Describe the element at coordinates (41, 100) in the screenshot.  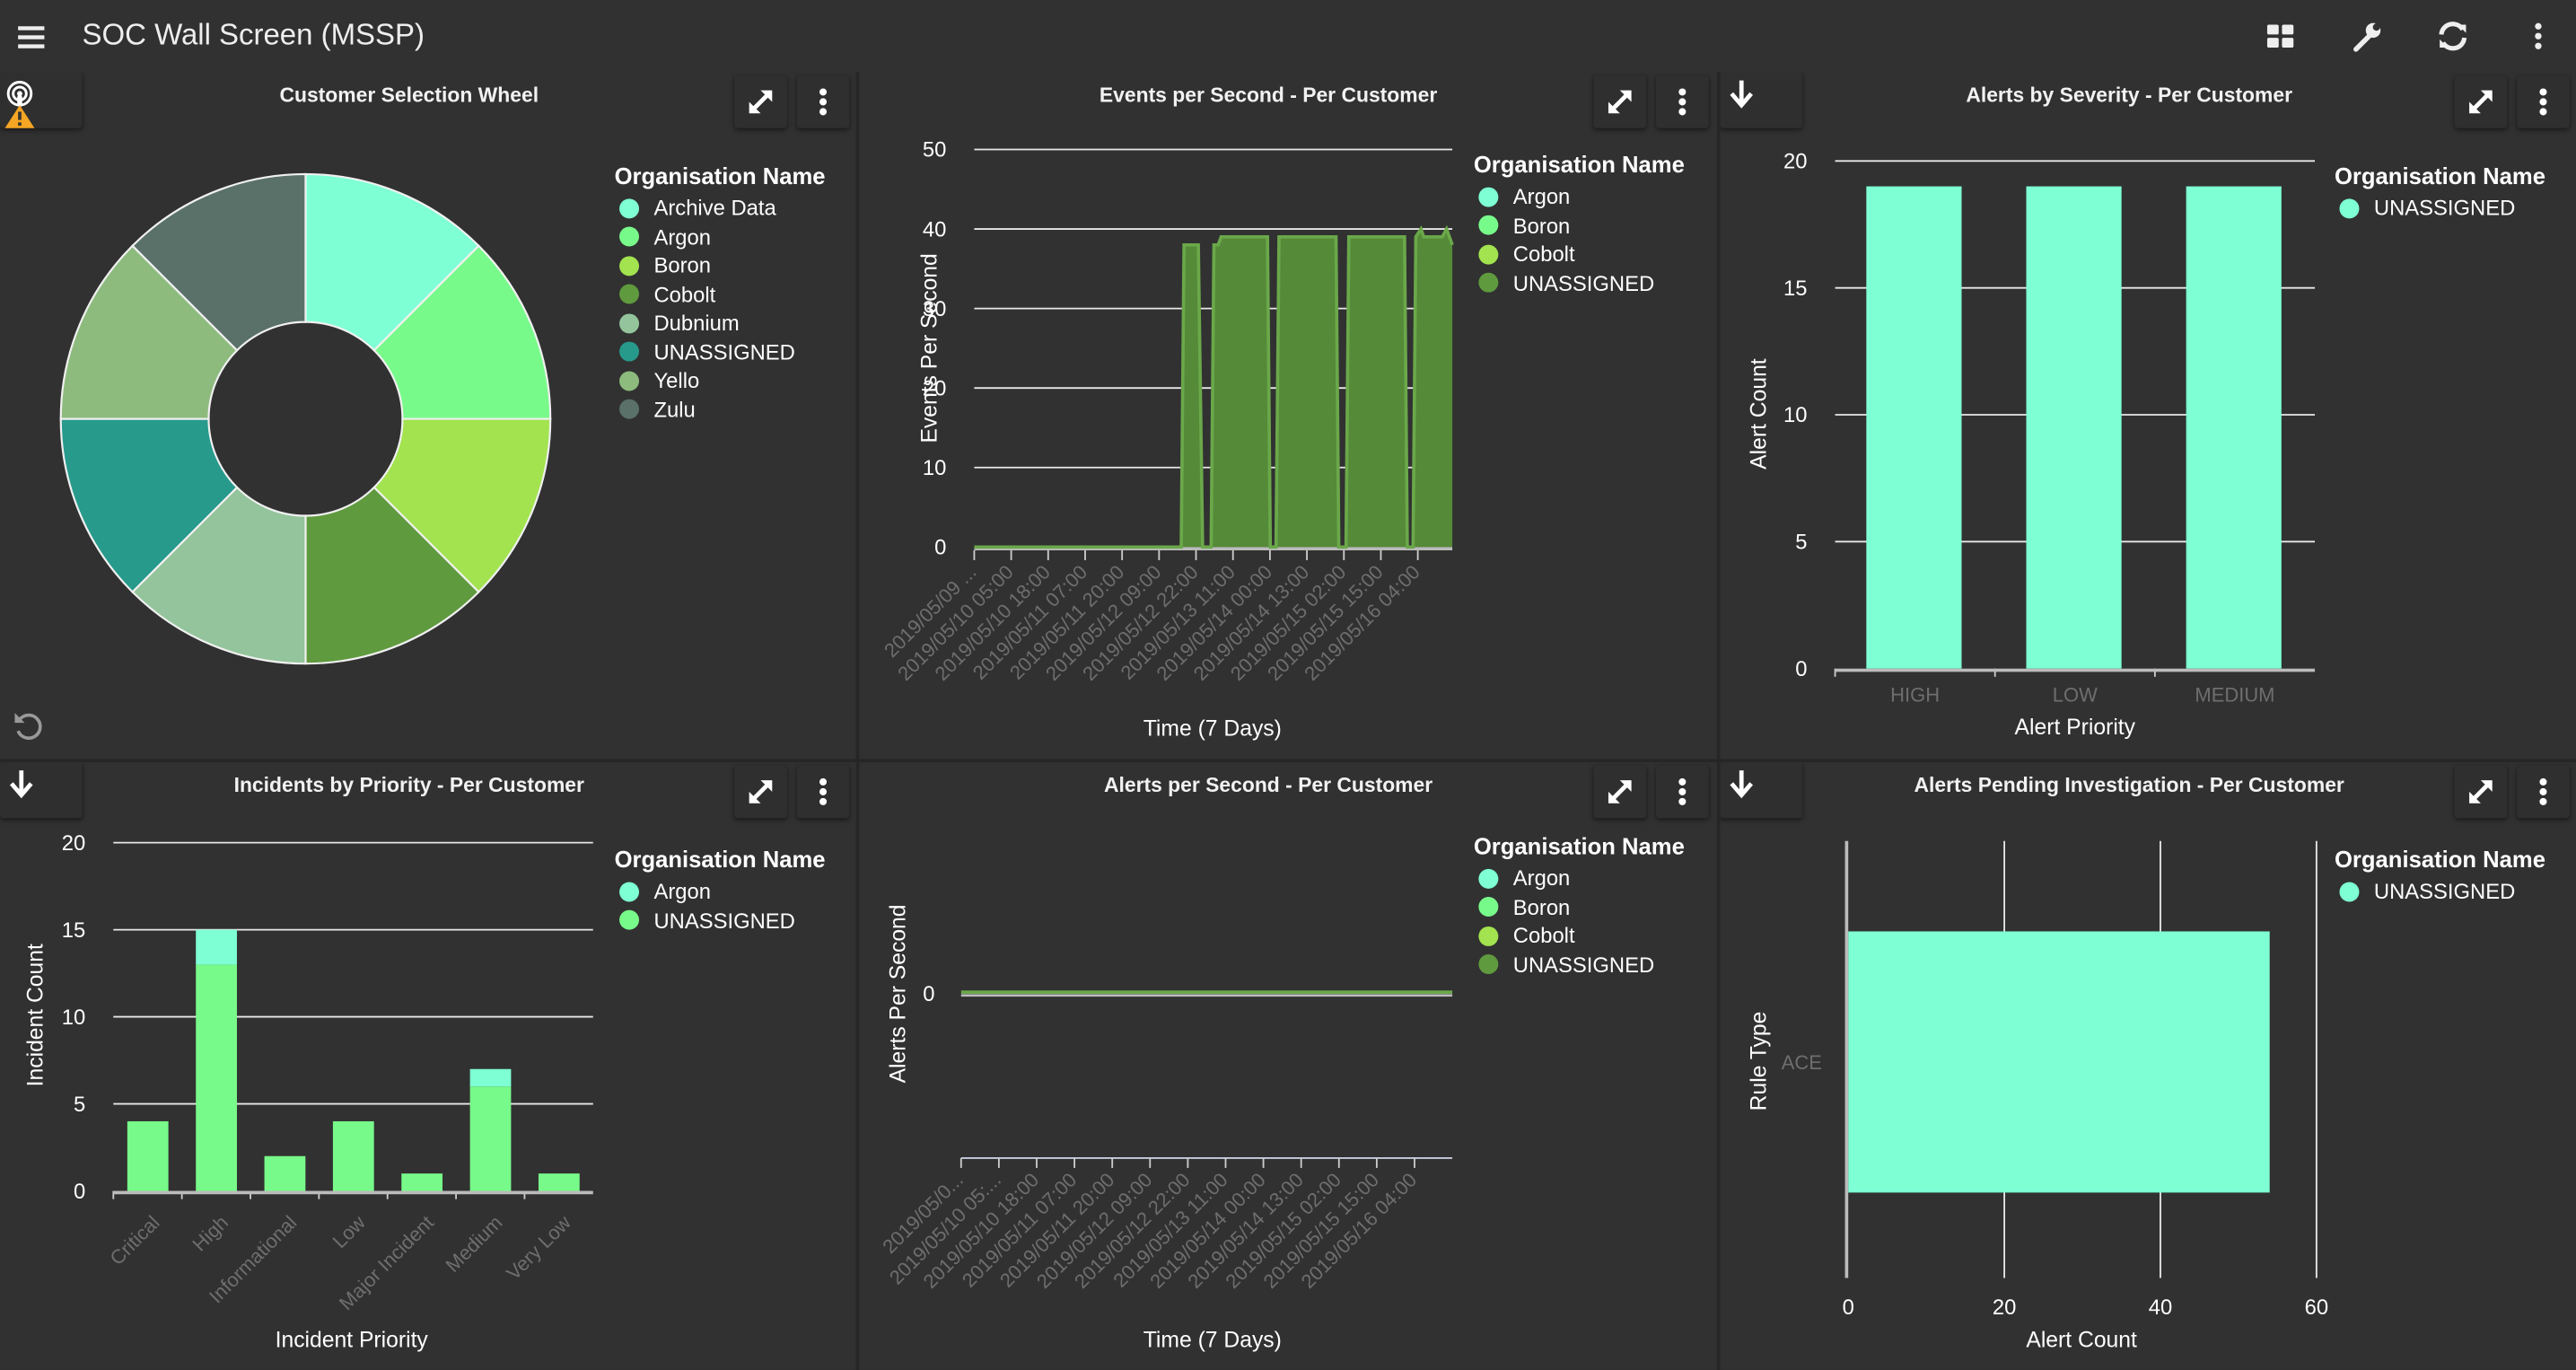
I see `alert-status-button` at that location.